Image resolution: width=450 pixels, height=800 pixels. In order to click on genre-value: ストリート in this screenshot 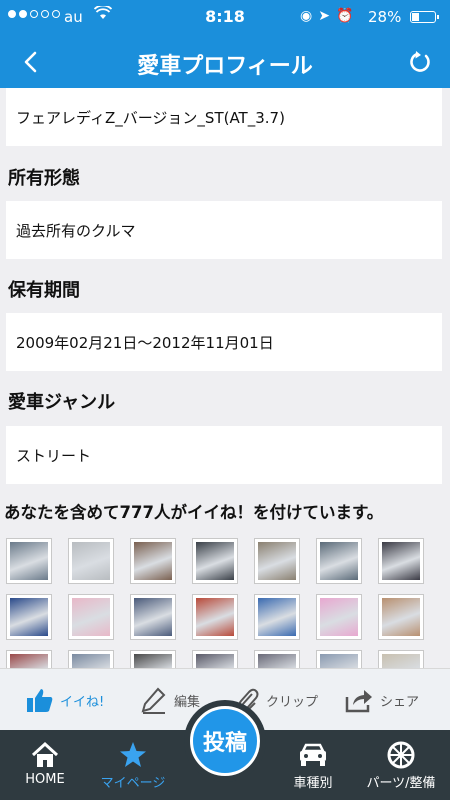, I will do `click(54, 455)`.